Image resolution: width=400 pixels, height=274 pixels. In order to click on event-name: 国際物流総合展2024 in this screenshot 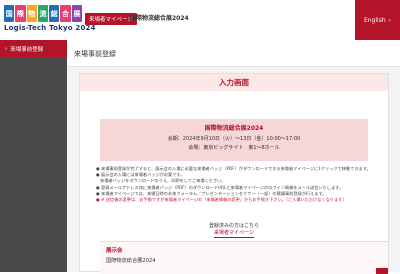, I will do `click(234, 128)`.